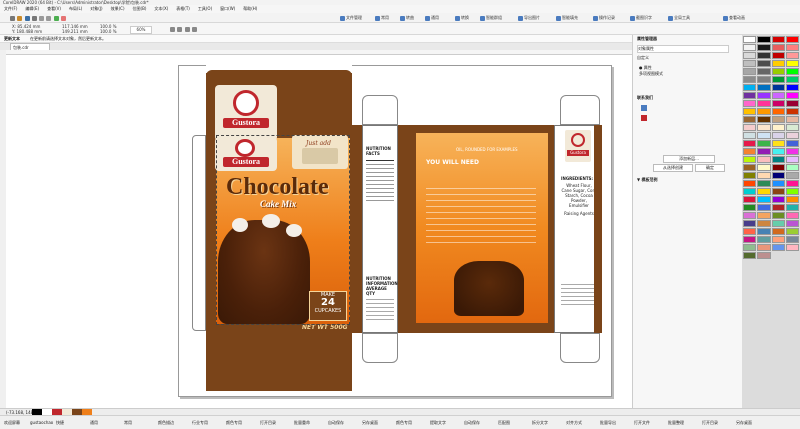 This screenshot has height=429, width=800. I want to click on menu-effects: 效果(C), so click(118, 9).